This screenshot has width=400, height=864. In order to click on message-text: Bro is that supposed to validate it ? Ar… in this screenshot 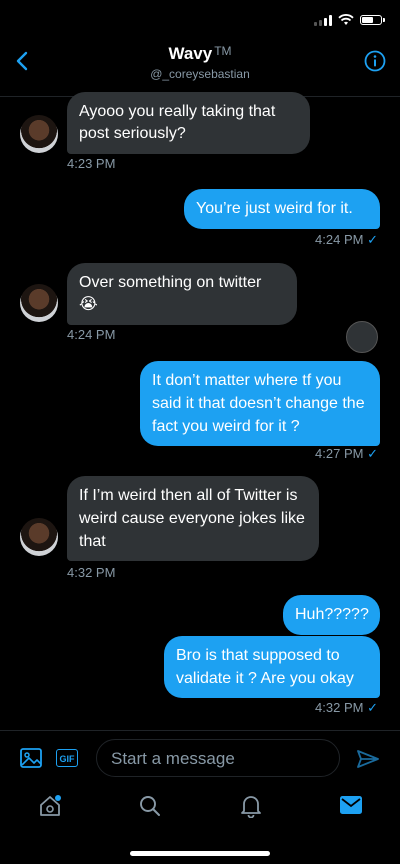, I will do `click(265, 667)`.